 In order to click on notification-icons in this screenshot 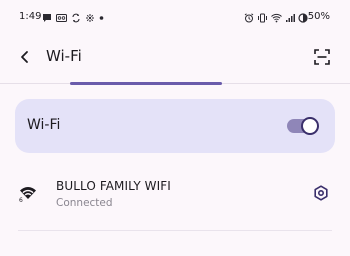, I will do `click(73, 18)`.